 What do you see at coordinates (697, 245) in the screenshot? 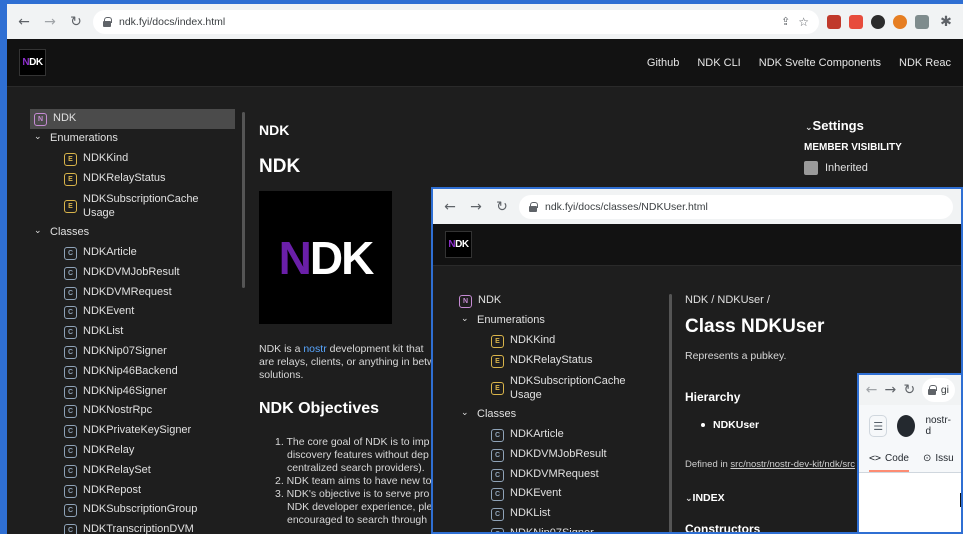
I see `site-header: N DK` at bounding box center [697, 245].